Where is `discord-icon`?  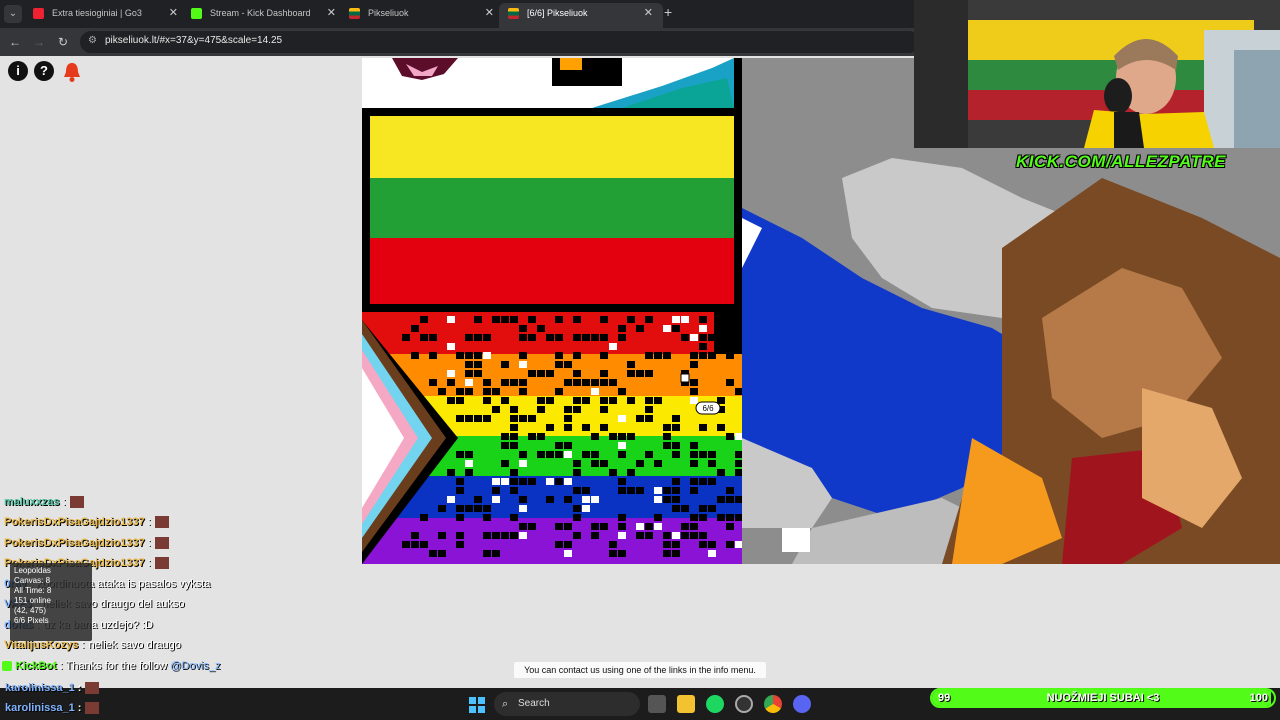 discord-icon is located at coordinates (802, 704).